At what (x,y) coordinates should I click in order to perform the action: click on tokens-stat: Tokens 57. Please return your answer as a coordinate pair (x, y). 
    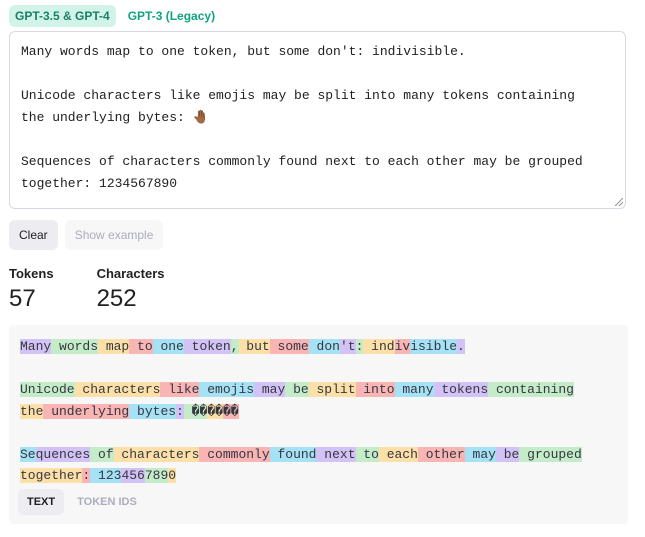
    Looking at the image, I should click on (31, 289).